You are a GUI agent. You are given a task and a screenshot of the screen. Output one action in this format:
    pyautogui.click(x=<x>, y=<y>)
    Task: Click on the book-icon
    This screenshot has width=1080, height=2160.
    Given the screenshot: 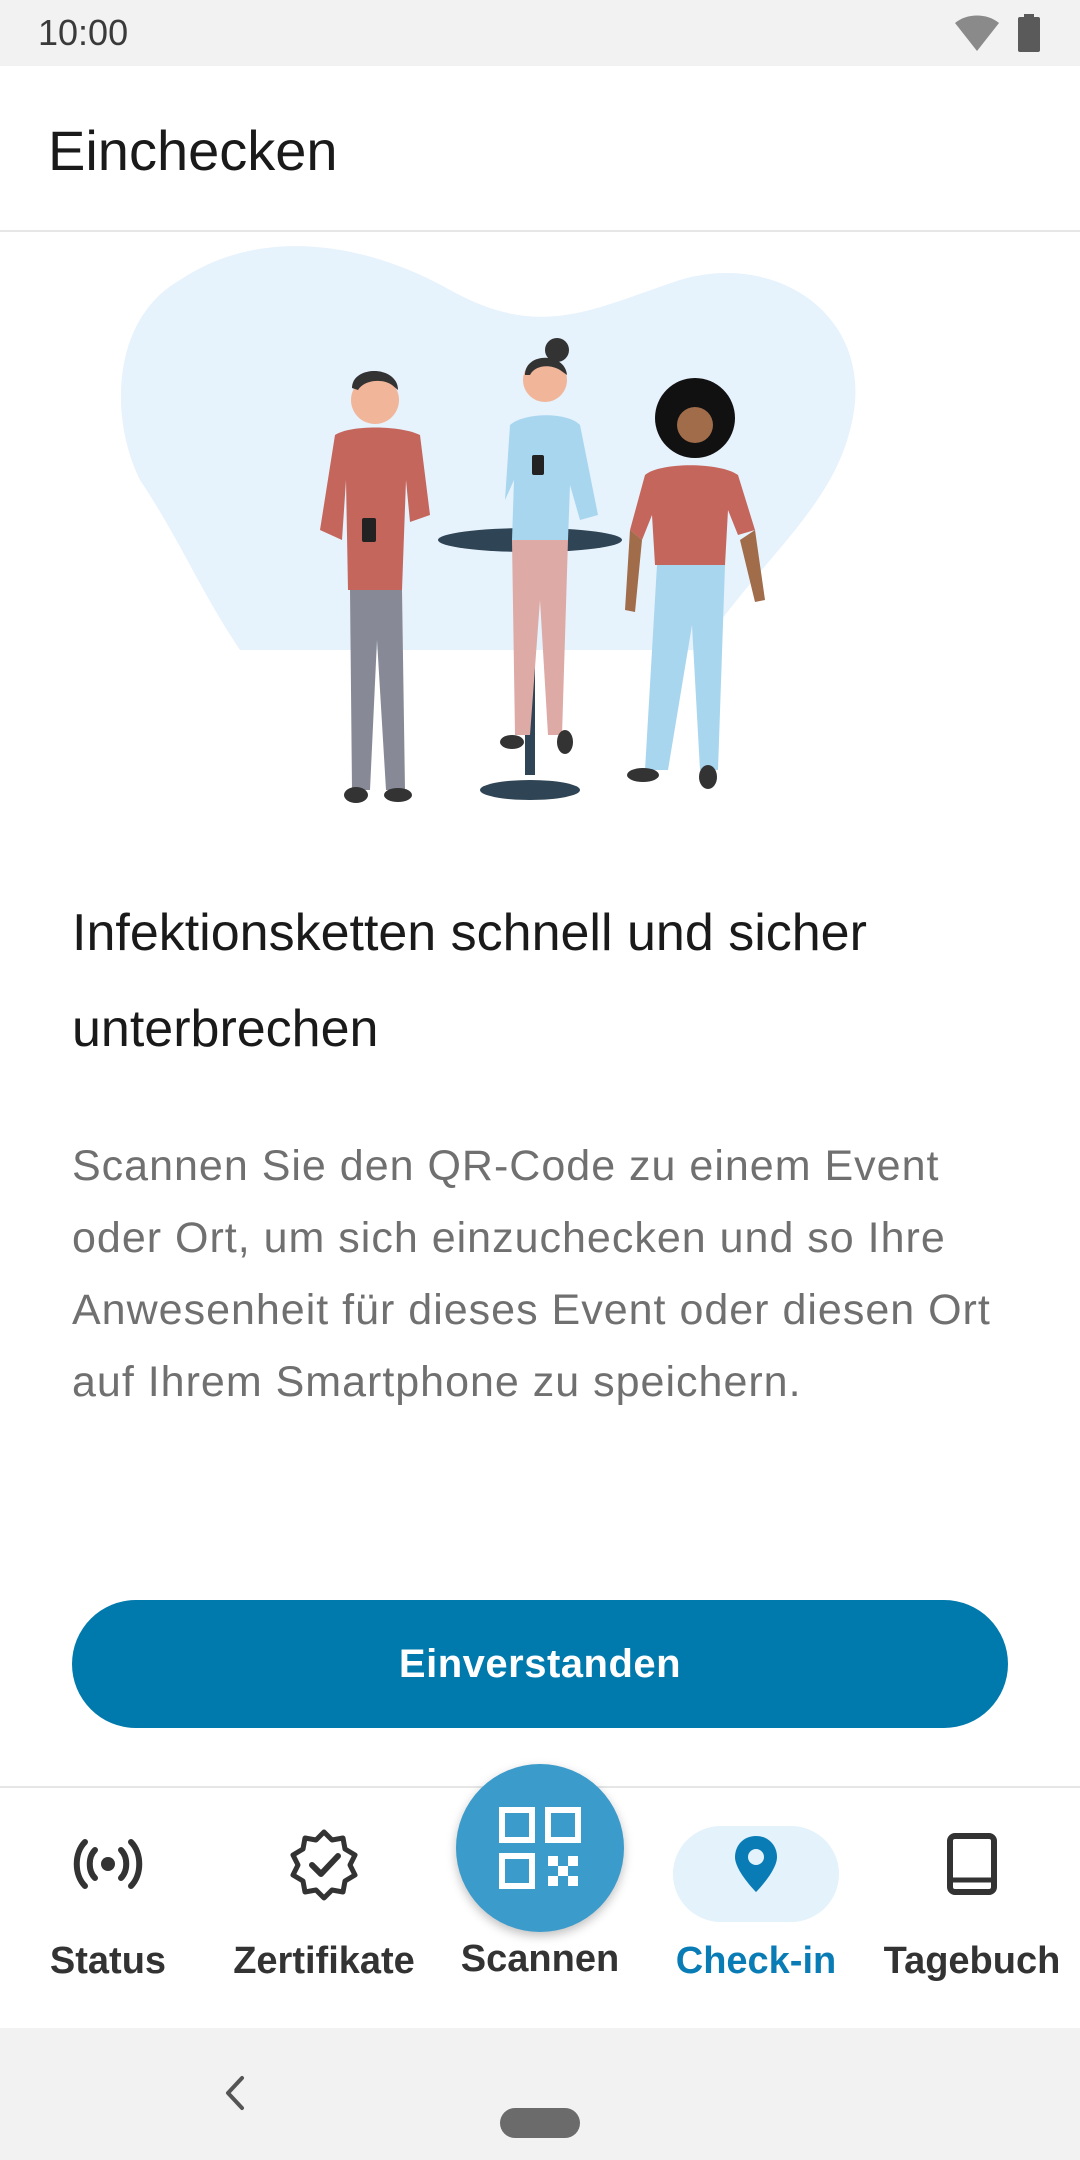 What is the action you would take?
    pyautogui.click(x=972, y=1864)
    